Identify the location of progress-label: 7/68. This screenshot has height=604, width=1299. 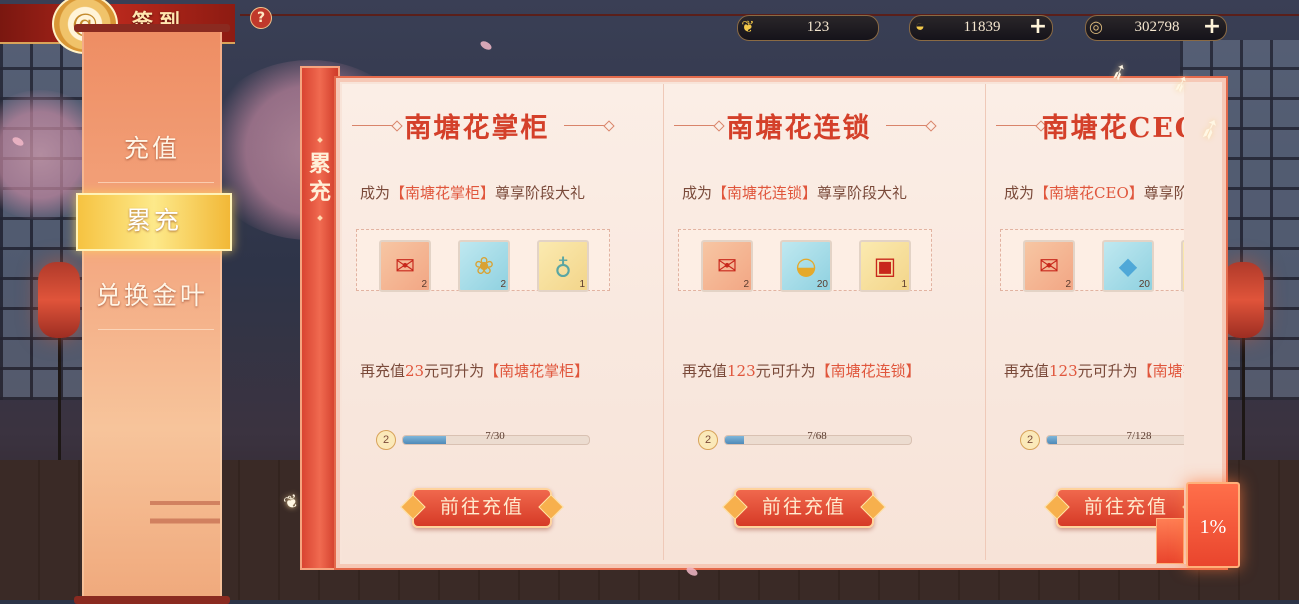
(817, 436).